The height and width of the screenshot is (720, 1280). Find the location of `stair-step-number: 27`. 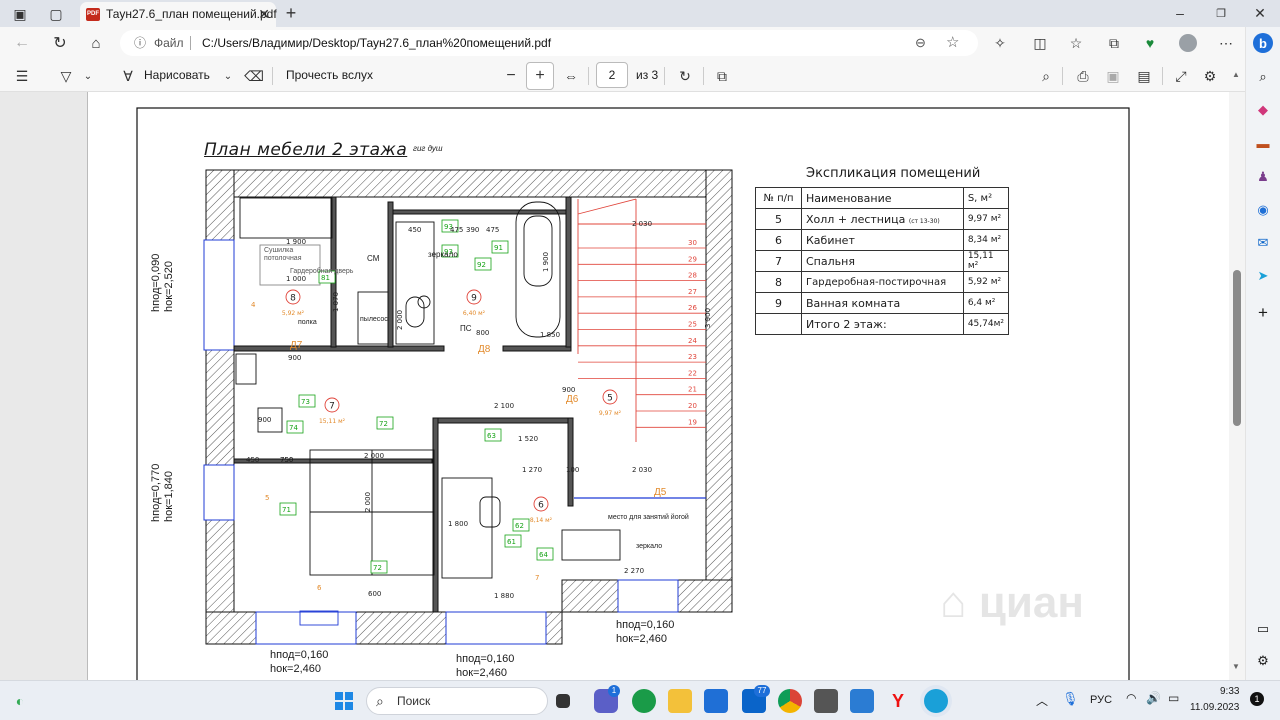

stair-step-number: 27 is located at coordinates (692, 292).